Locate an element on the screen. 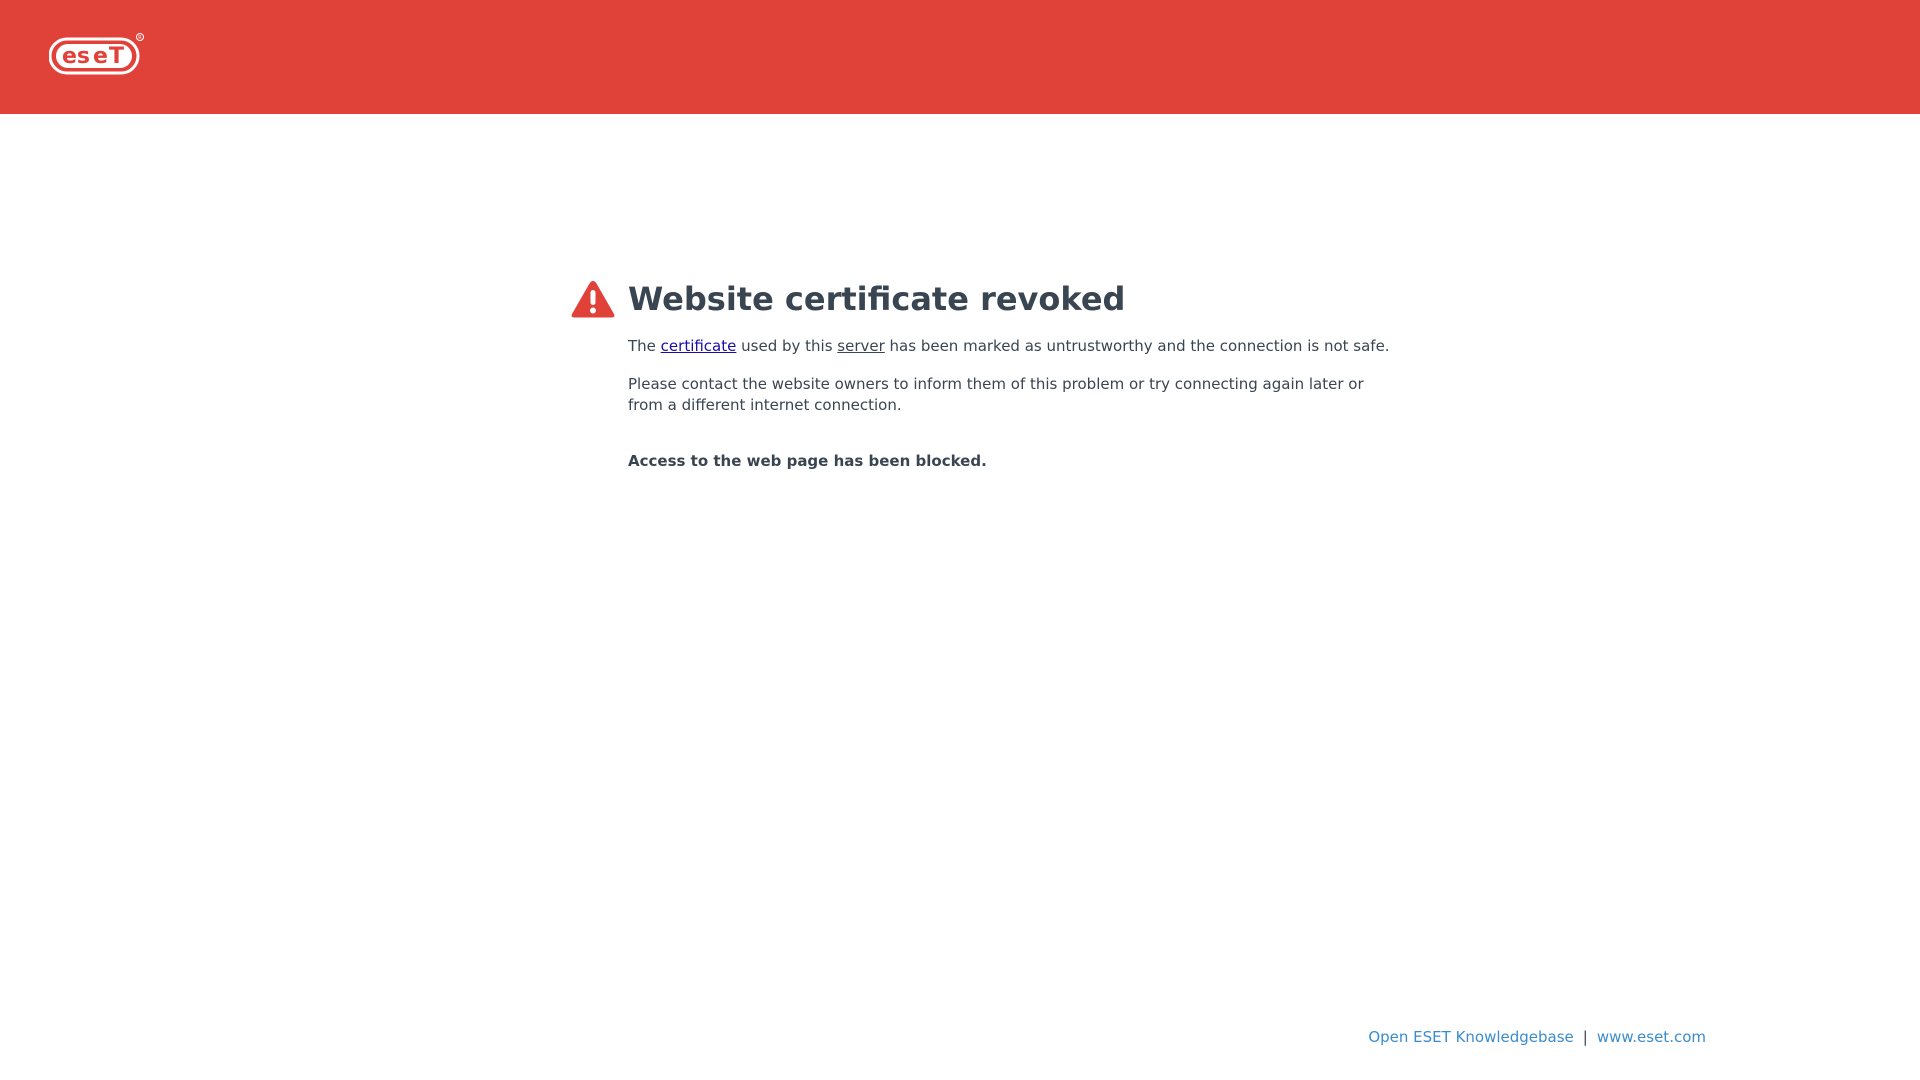 The width and height of the screenshot is (1920, 1080). warning-triangle-icon is located at coordinates (593, 299).